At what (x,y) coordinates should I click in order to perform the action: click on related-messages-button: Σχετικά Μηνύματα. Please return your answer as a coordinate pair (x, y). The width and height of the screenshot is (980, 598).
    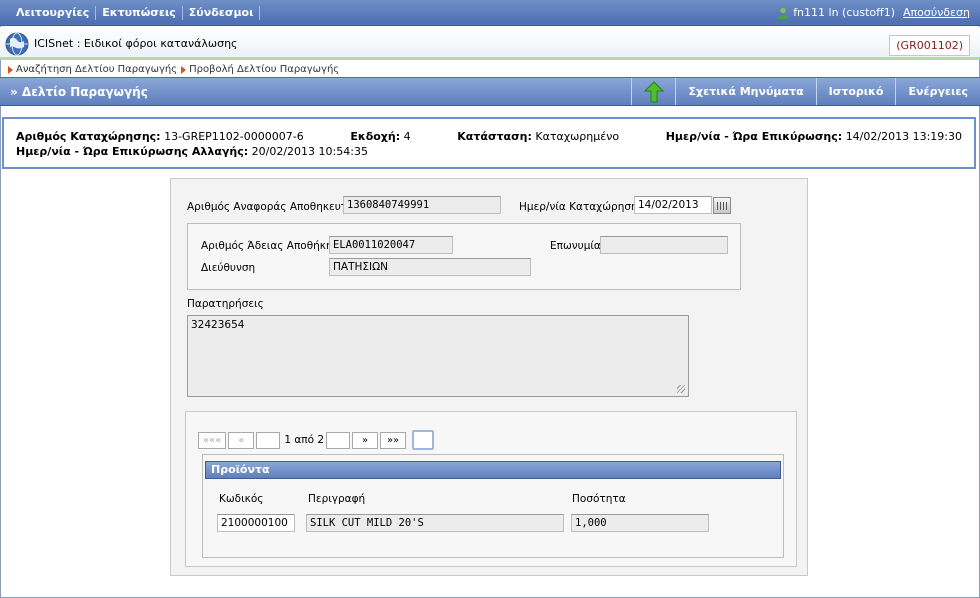
    Looking at the image, I should click on (745, 91).